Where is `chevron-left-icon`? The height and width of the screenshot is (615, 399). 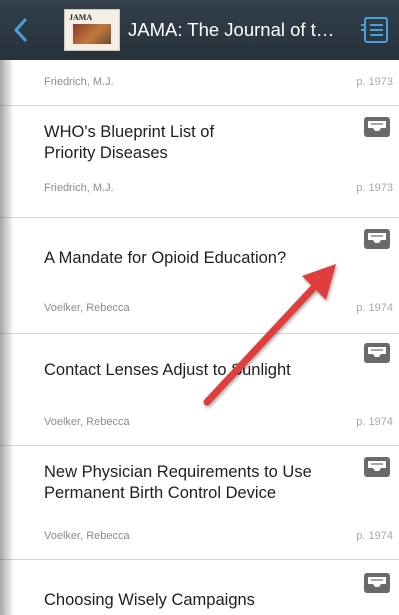 chevron-left-icon is located at coordinates (20, 30).